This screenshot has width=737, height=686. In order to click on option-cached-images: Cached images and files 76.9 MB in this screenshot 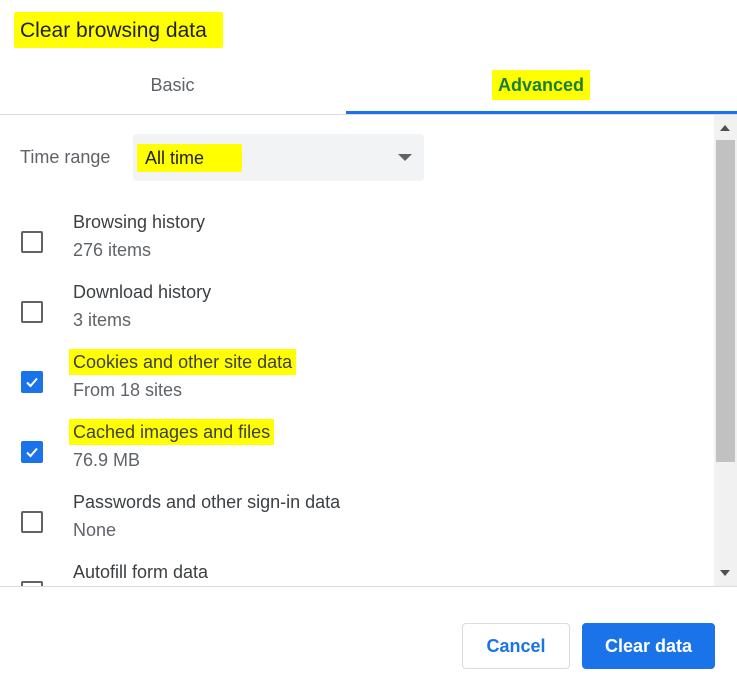, I will do `click(356, 454)`.